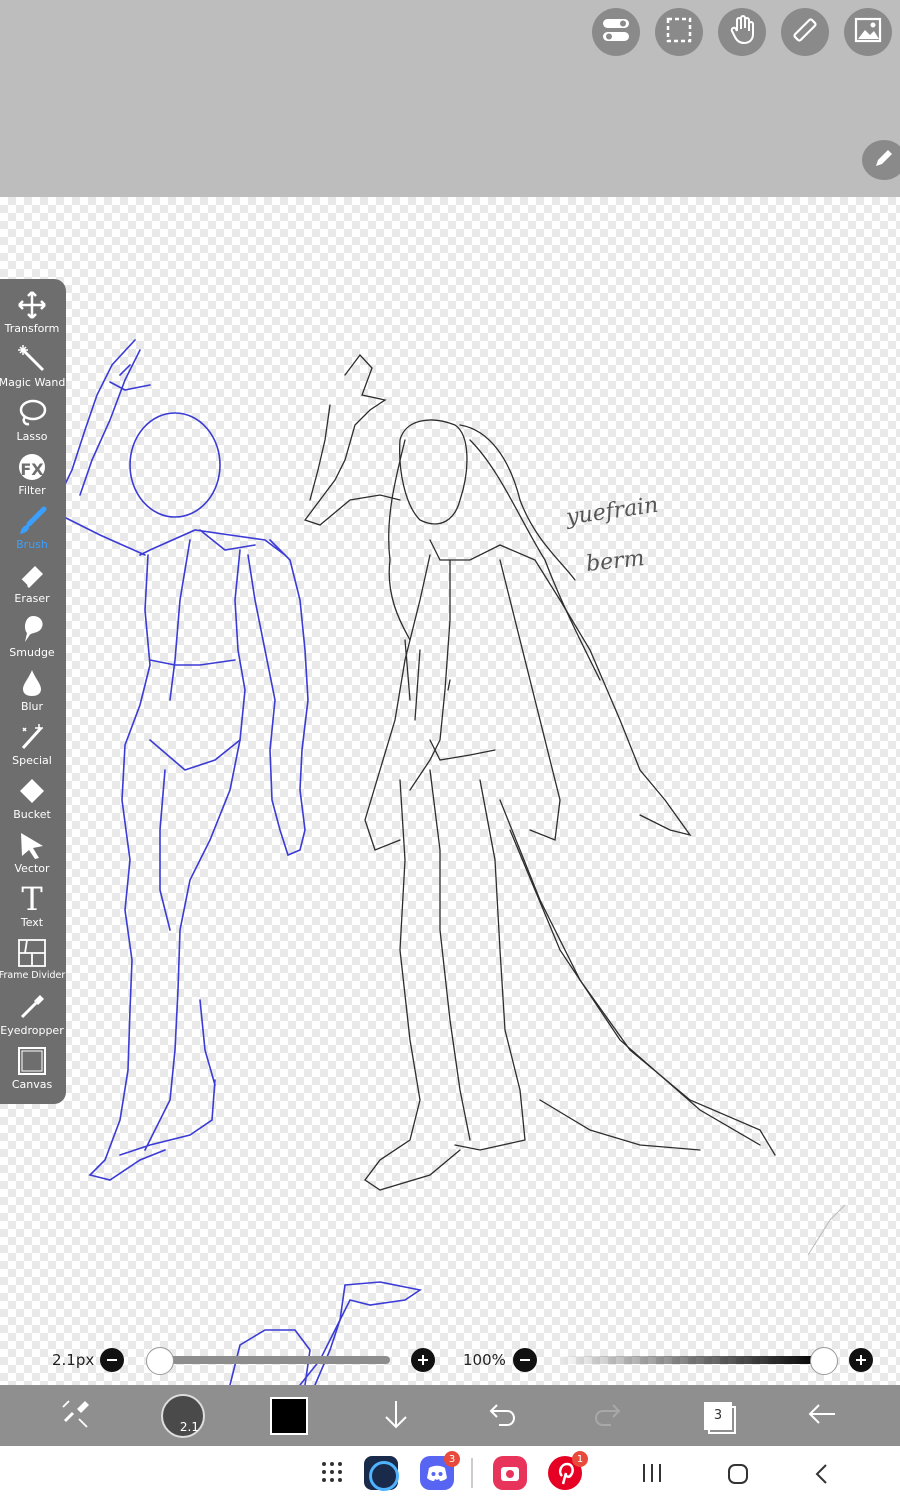 This screenshot has width=900, height=1500. I want to click on tool-canvas: Canvas, so click(32, 1068).